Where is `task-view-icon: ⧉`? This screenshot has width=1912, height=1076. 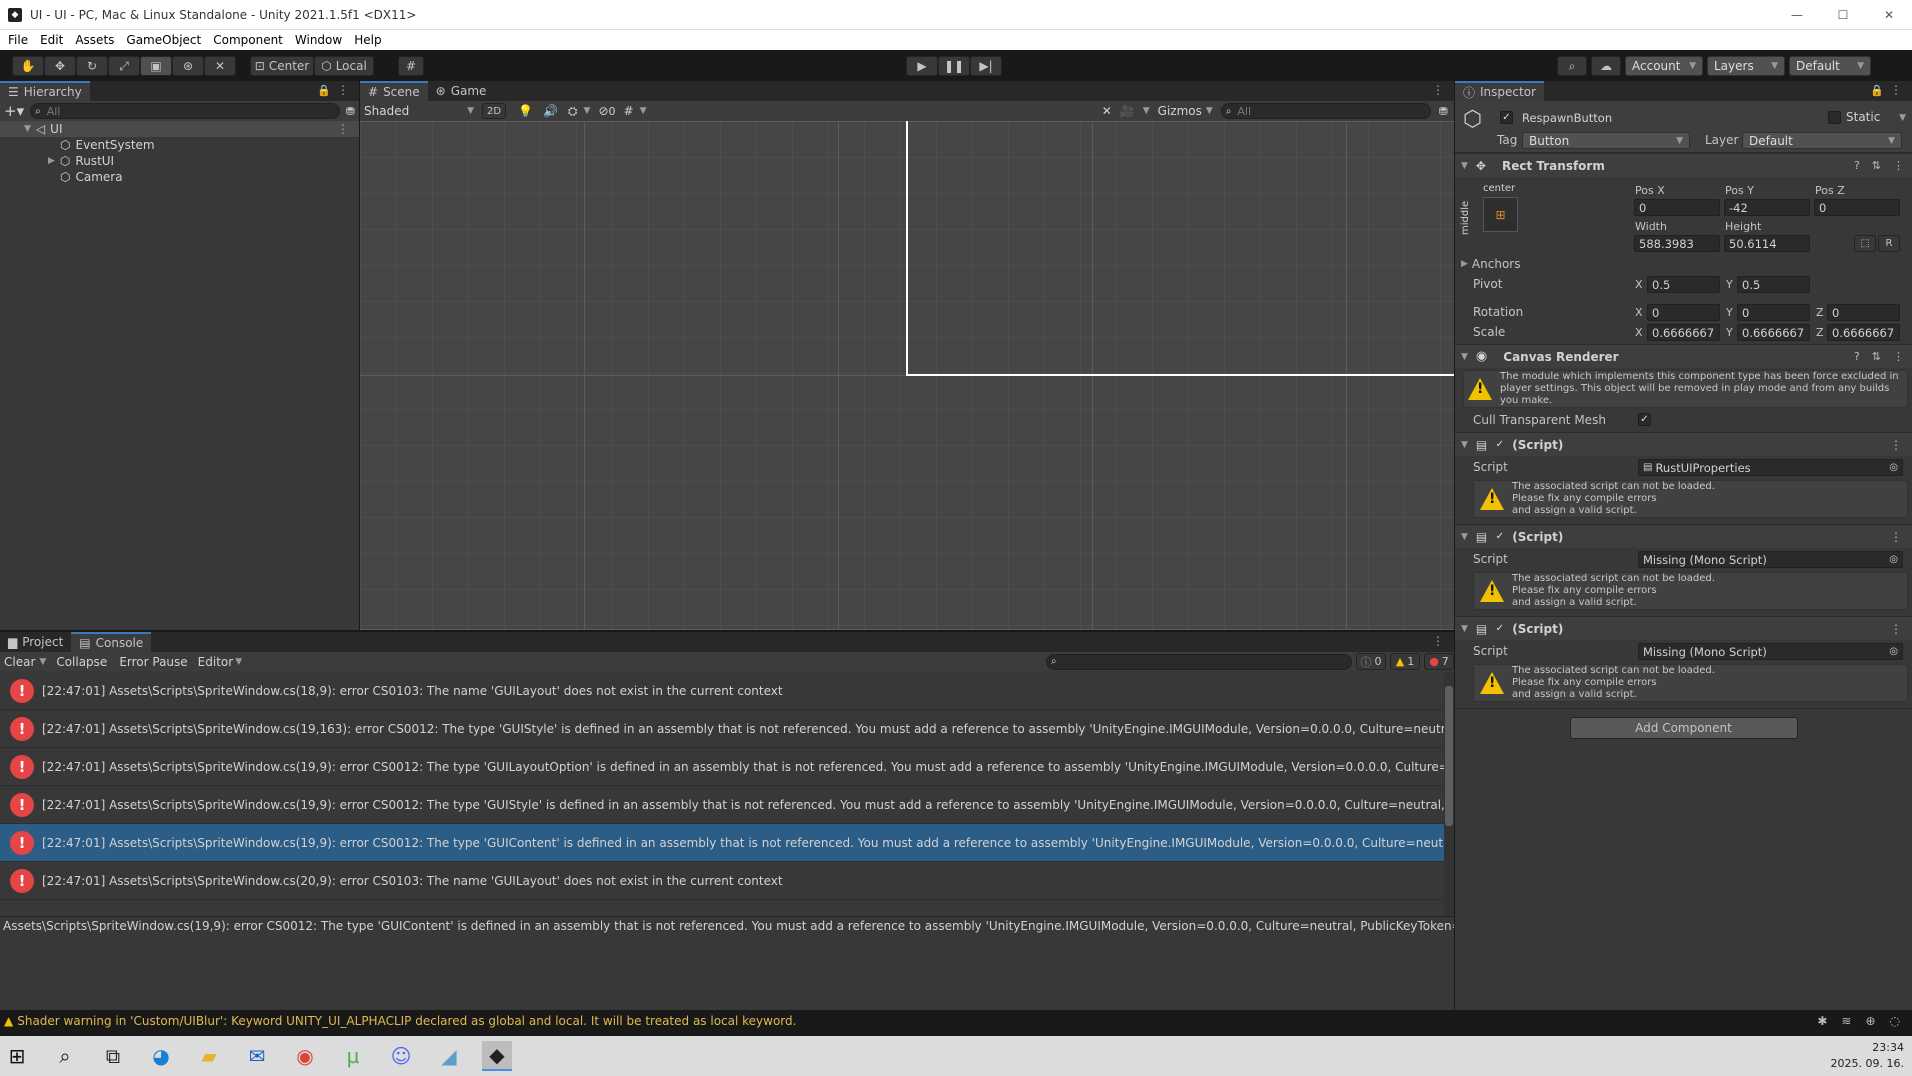
task-view-icon: ⧉ is located at coordinates (113, 1056).